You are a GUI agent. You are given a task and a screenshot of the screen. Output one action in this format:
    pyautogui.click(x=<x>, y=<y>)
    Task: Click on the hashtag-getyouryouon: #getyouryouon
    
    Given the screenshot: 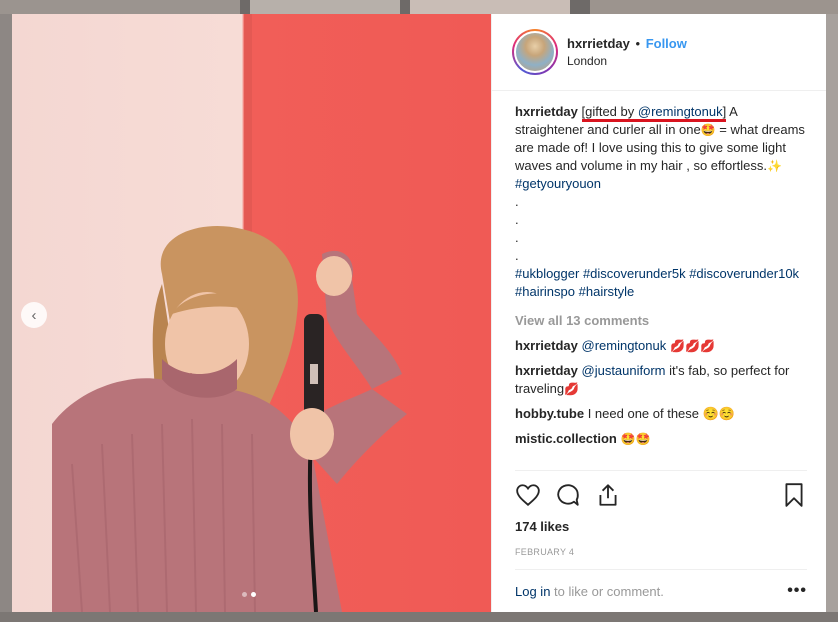 What is the action you would take?
    pyautogui.click(x=558, y=183)
    